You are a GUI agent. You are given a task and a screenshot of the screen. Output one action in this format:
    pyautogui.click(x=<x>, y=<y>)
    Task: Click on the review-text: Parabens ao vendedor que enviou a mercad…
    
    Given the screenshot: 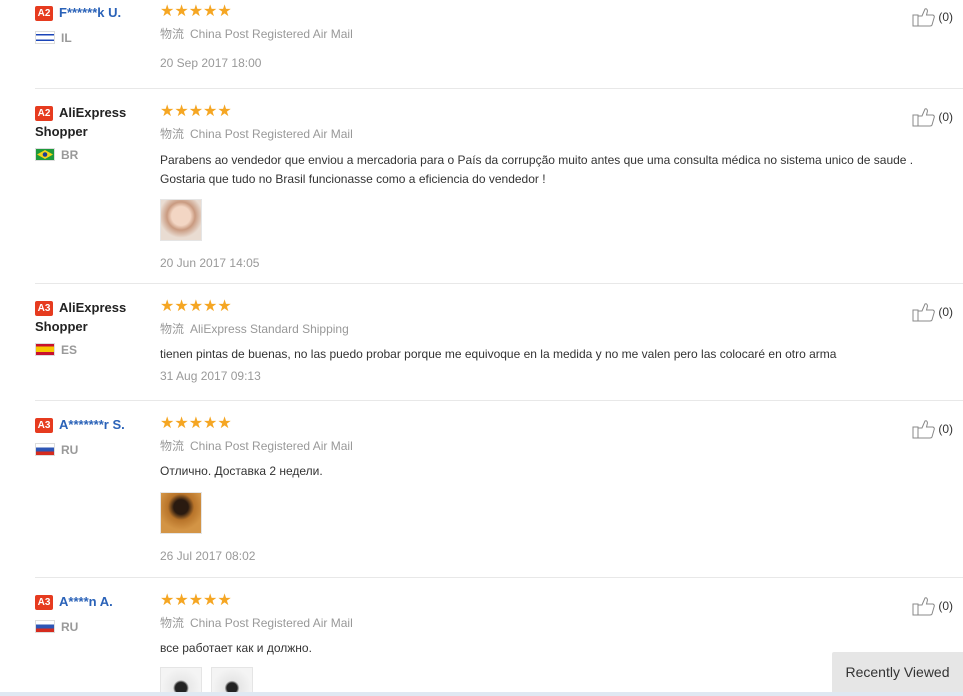 What is the action you would take?
    pyautogui.click(x=537, y=169)
    